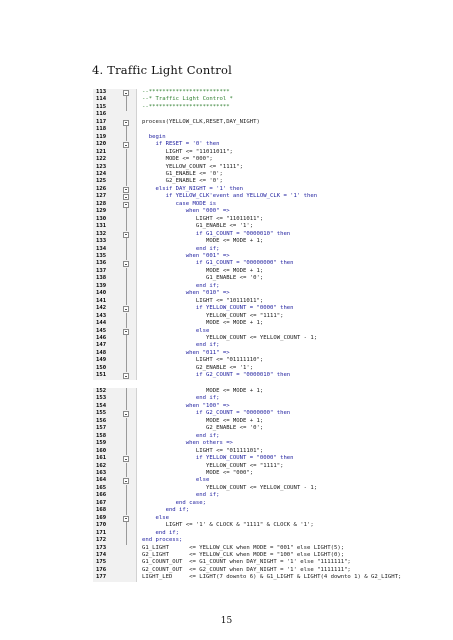 This screenshot has height=640, width=453. Describe the element at coordinates (162, 540) in the screenshot. I see `code-text: end process;` at that location.